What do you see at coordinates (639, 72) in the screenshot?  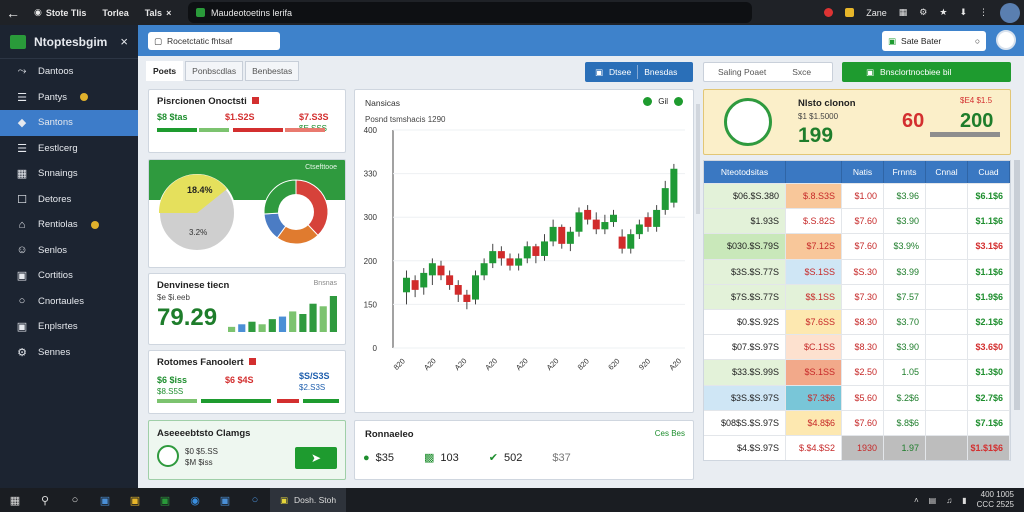 I see `date-range-button: ▣ Dtsee Bnesdas` at bounding box center [639, 72].